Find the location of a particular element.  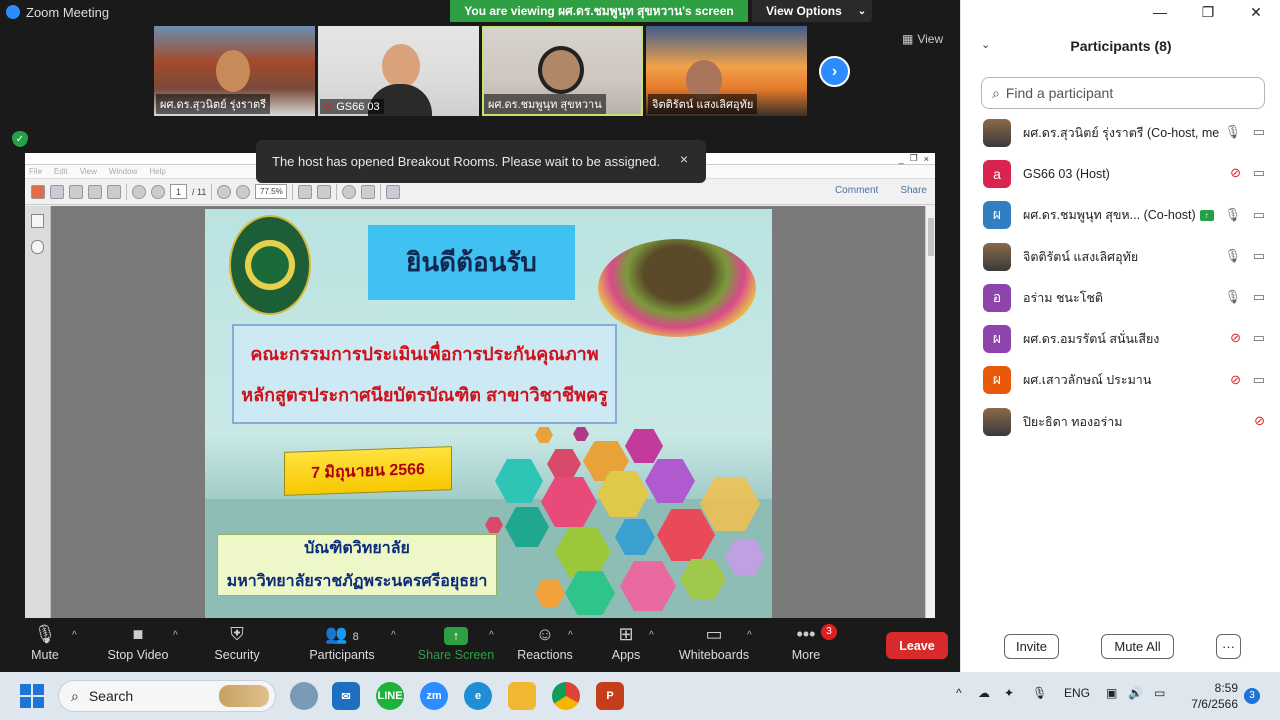

participant-row: ปิยะธิดา ทองอร่าม ⊘ is located at coordinates (1120, 421).